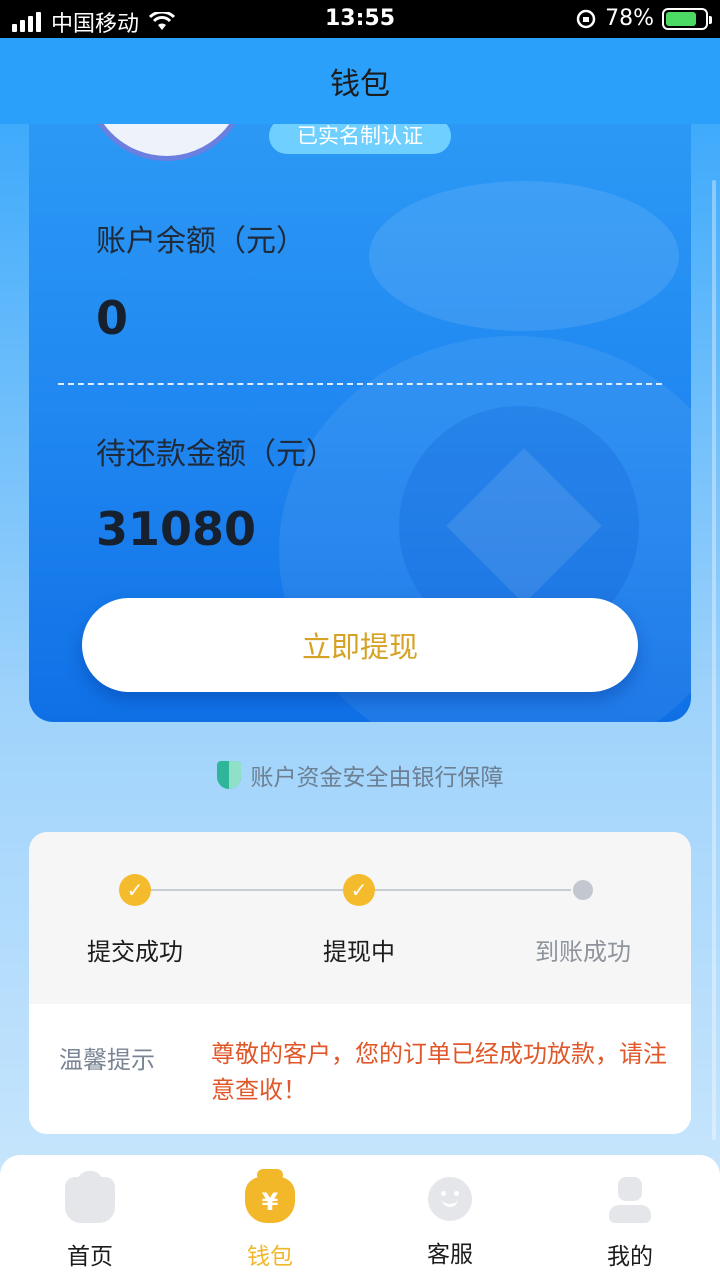  I want to click on tab-label: 客服, so click(450, 1255).